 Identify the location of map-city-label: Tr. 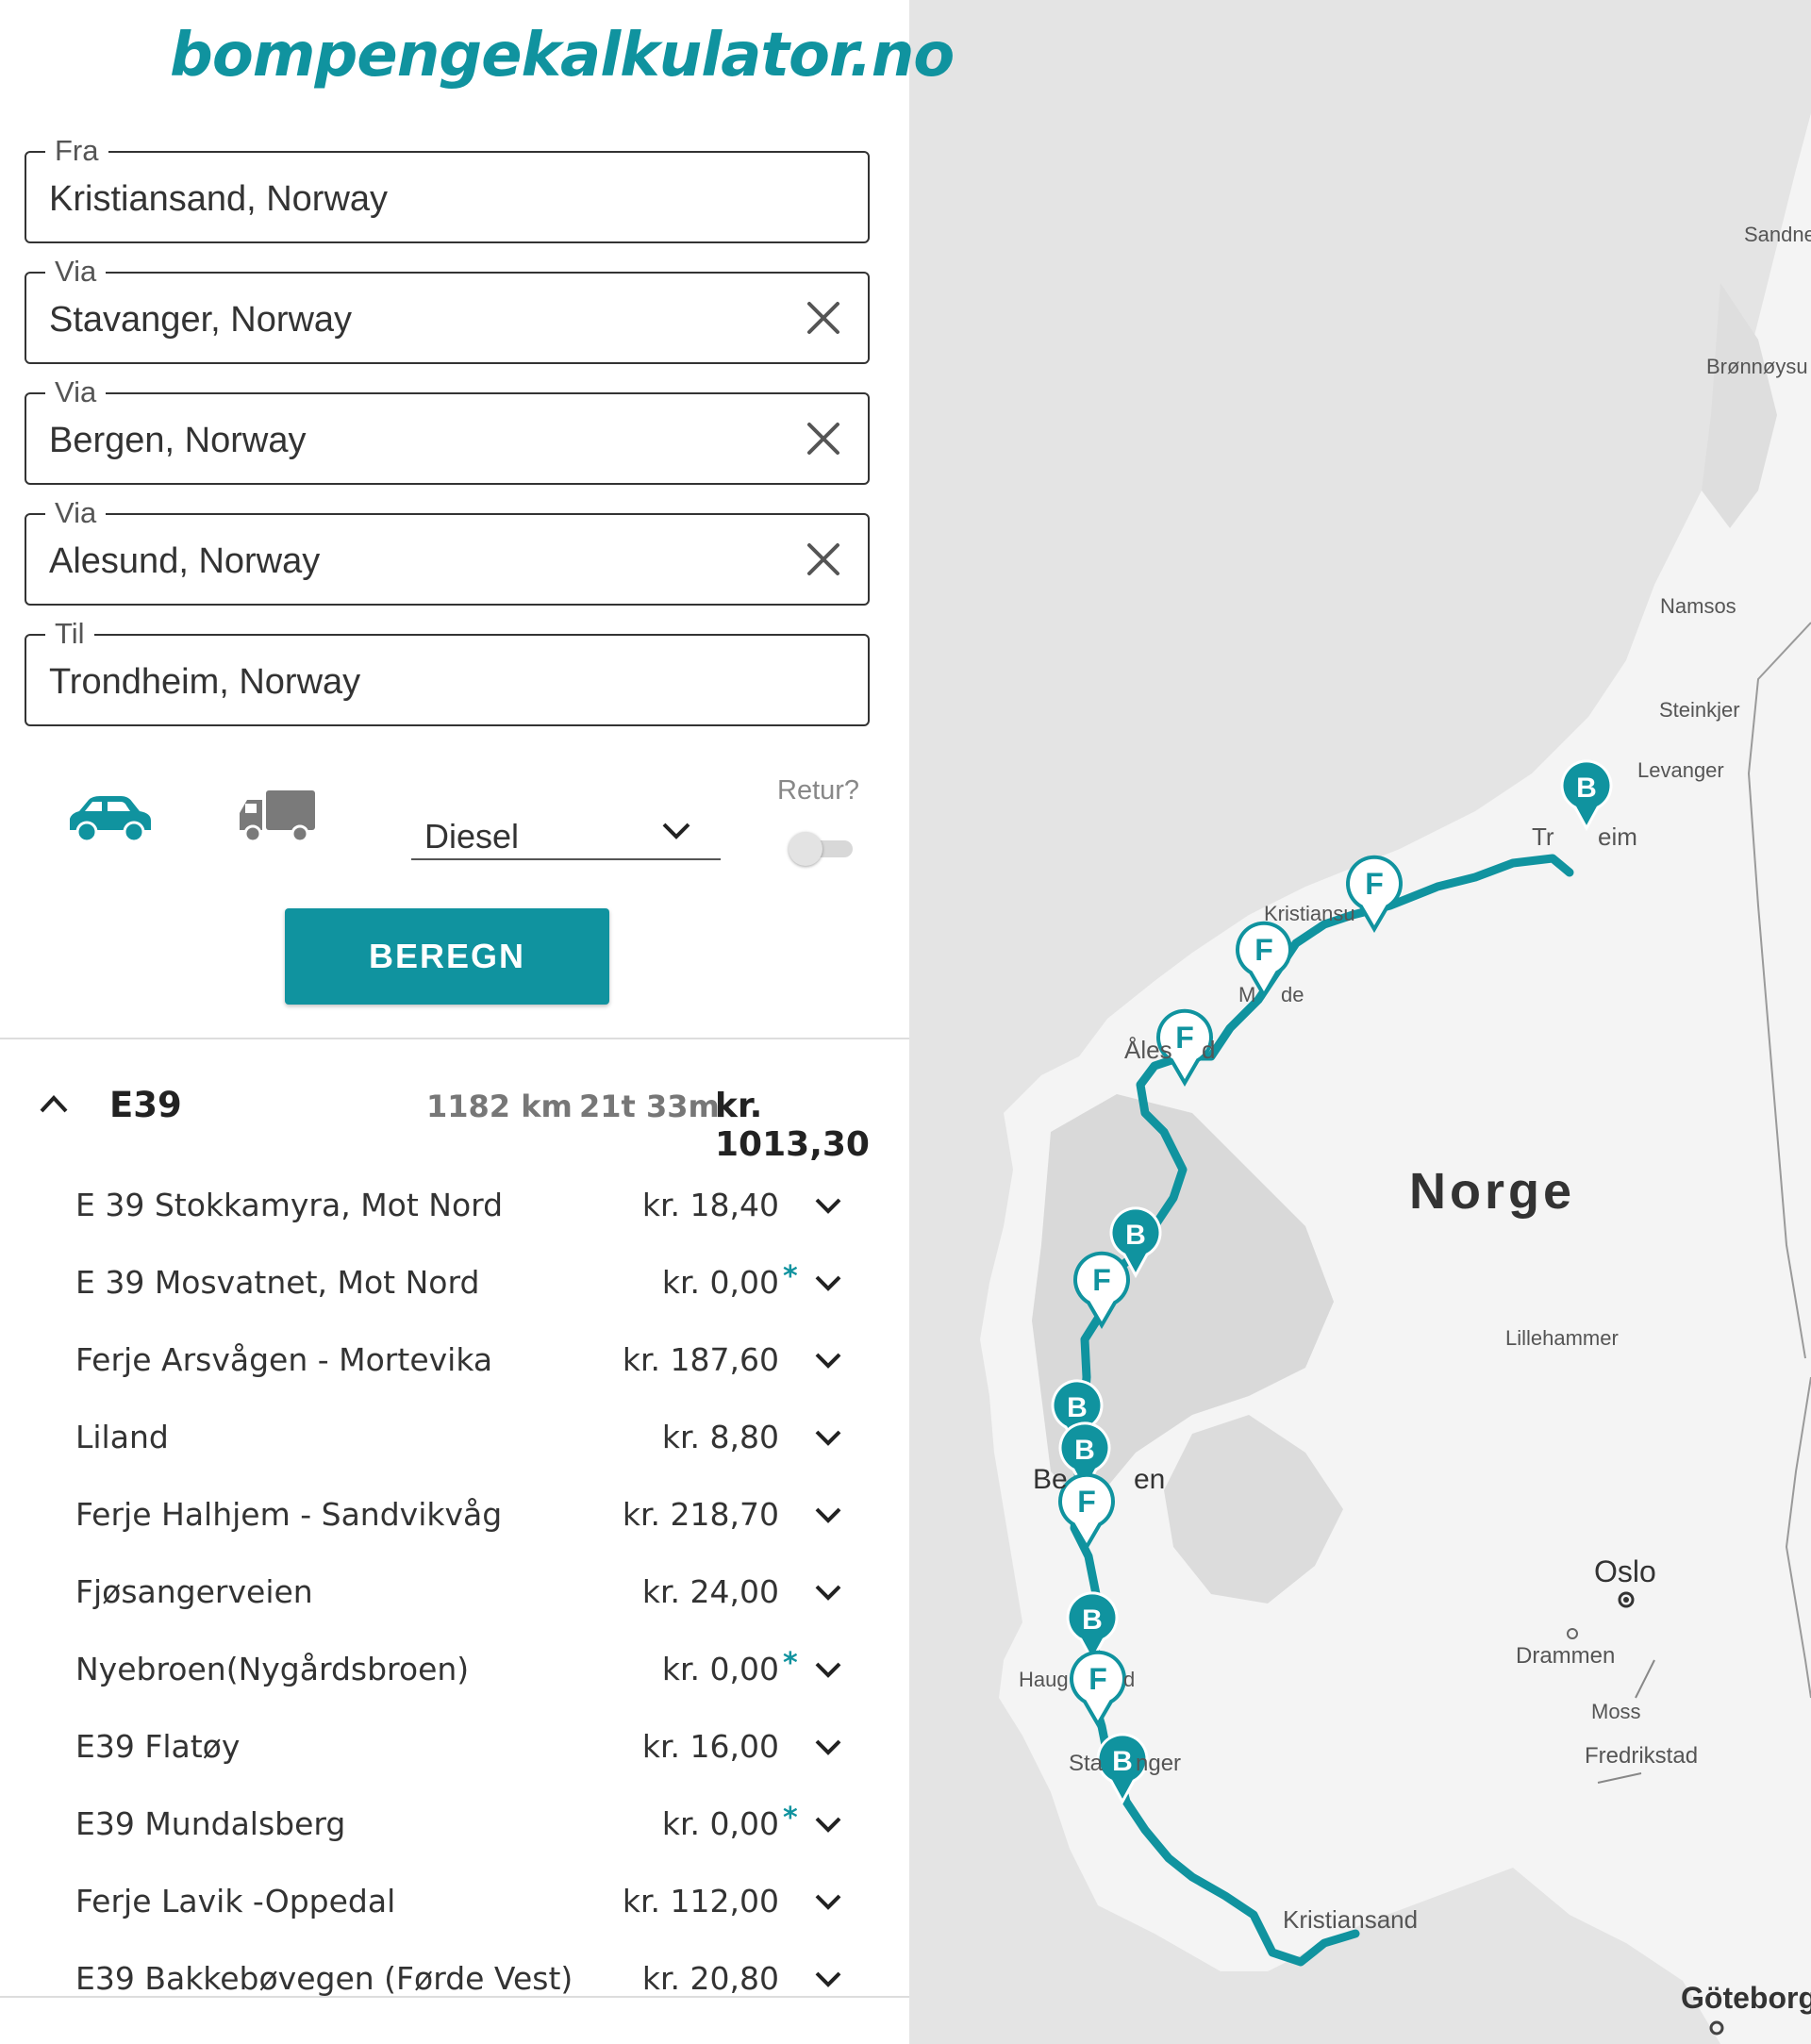
(1543, 837).